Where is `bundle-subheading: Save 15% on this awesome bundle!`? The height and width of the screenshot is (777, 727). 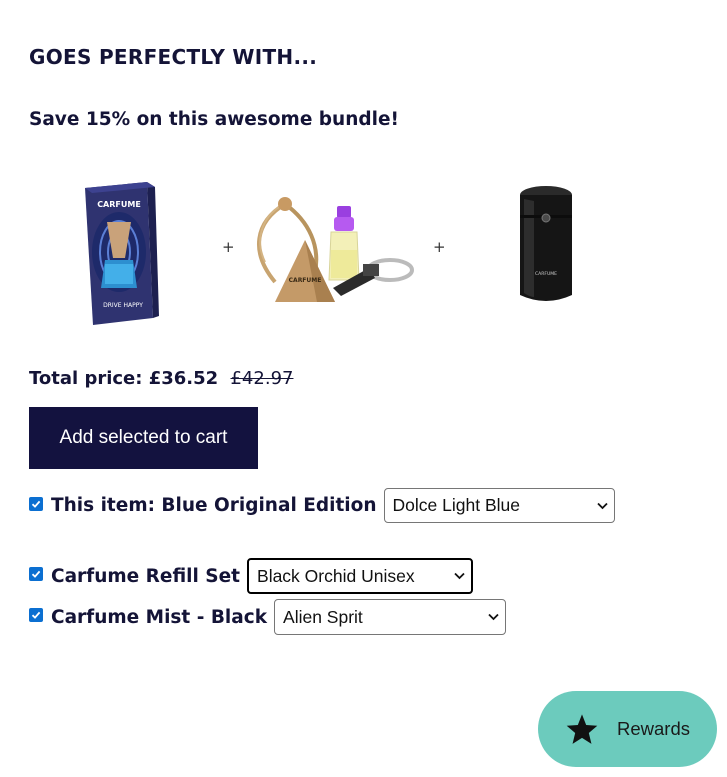
bundle-subheading: Save 15% on this awesome bundle! is located at coordinates (214, 119).